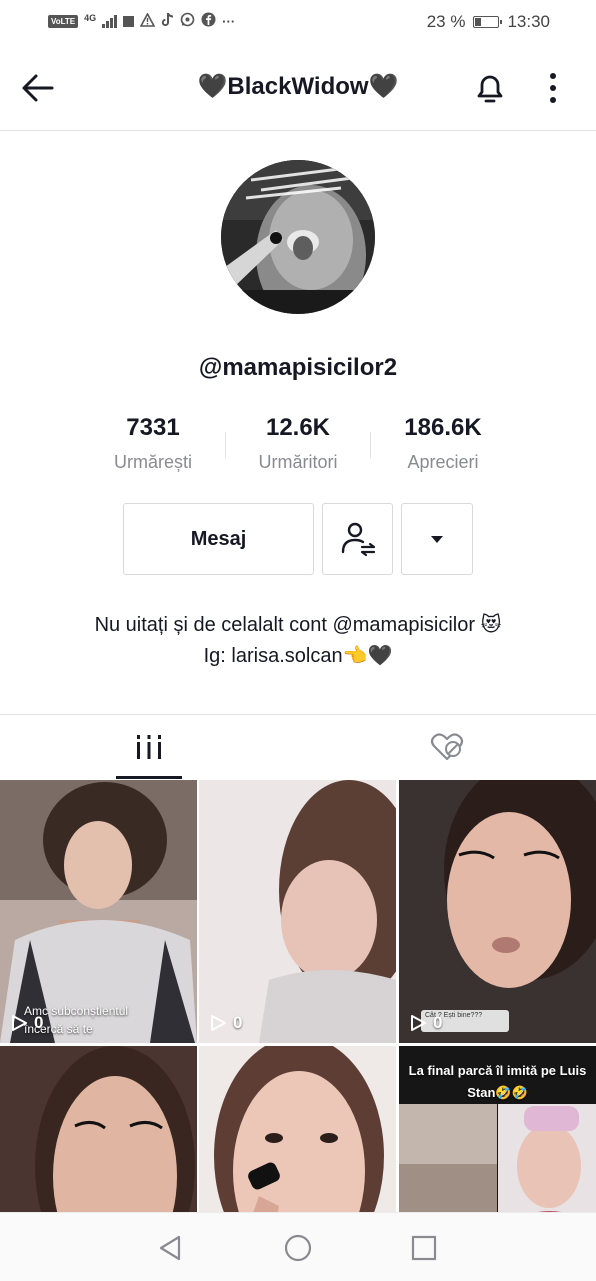 This screenshot has width=596, height=1281. I want to click on followers-count: 12.6K, so click(298, 427).